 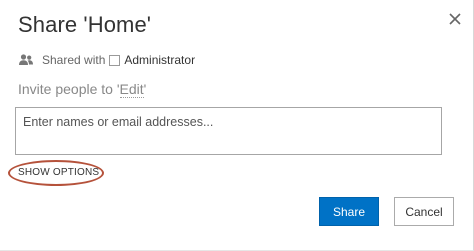 I want to click on invite-label: Invite people to 'Edit', so click(x=82, y=89).